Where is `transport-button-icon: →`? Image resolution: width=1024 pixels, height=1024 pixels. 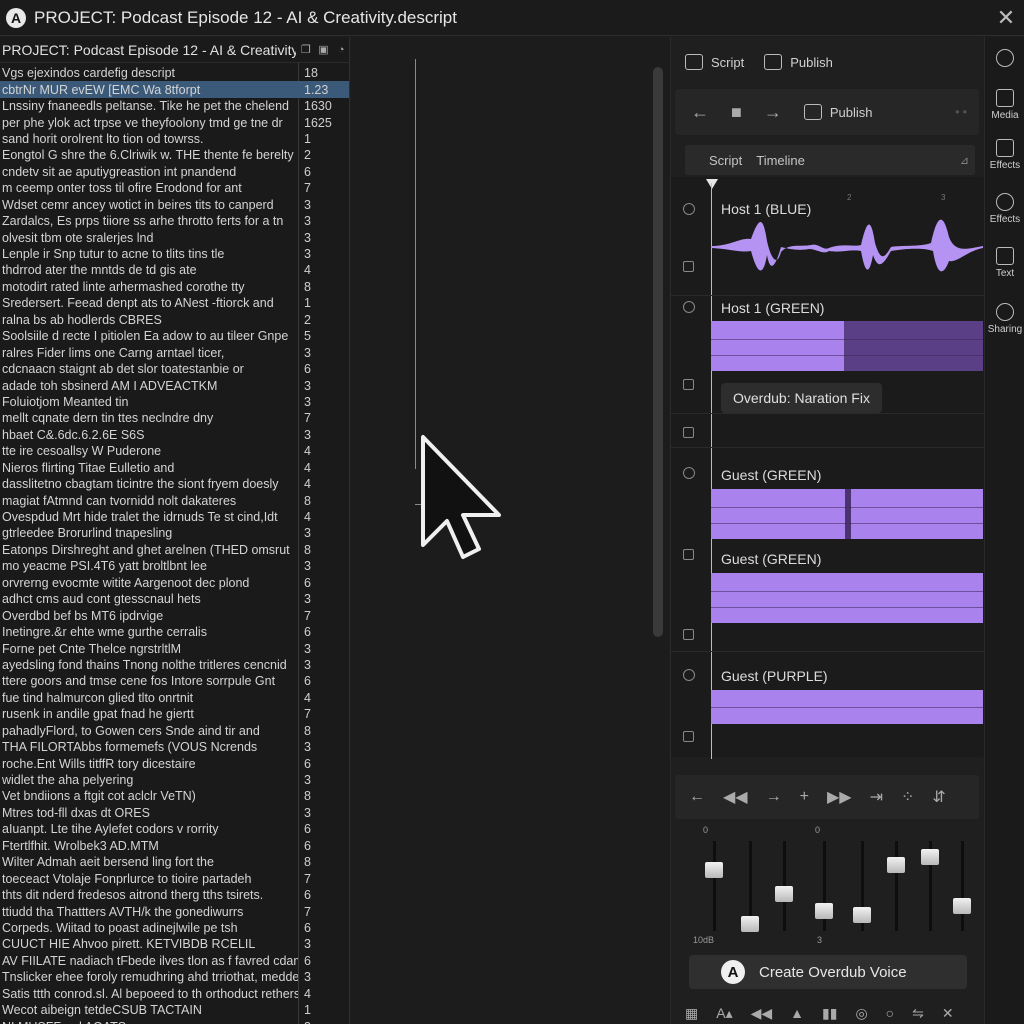
transport-button-icon: → is located at coordinates (774, 797).